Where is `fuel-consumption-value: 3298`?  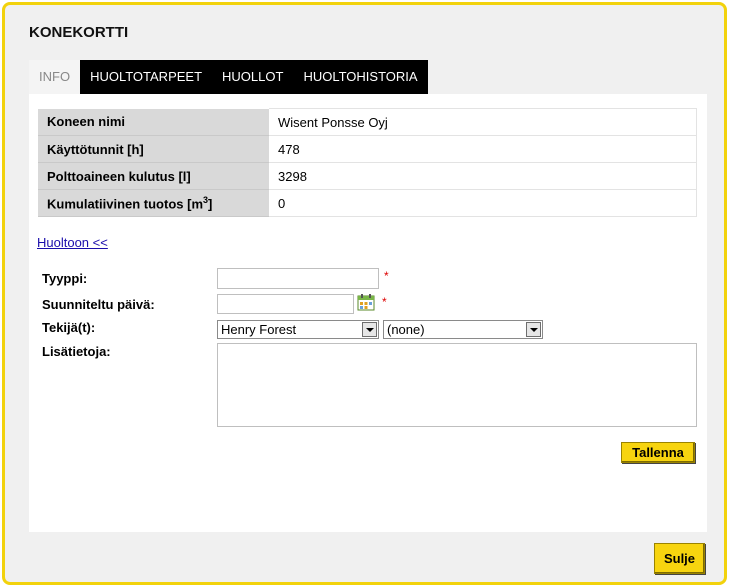 fuel-consumption-value: 3298 is located at coordinates (483, 176).